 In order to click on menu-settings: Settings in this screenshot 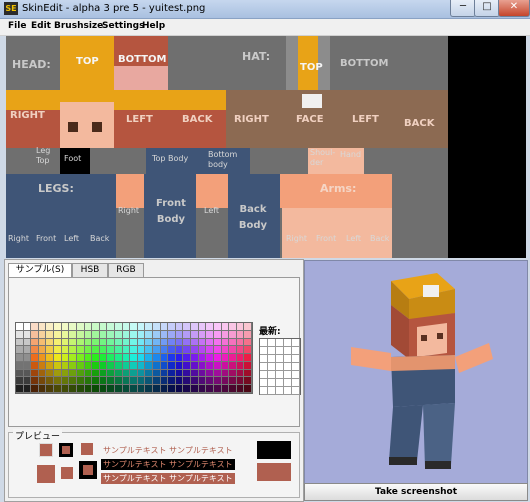, I will do `click(123, 26)`.